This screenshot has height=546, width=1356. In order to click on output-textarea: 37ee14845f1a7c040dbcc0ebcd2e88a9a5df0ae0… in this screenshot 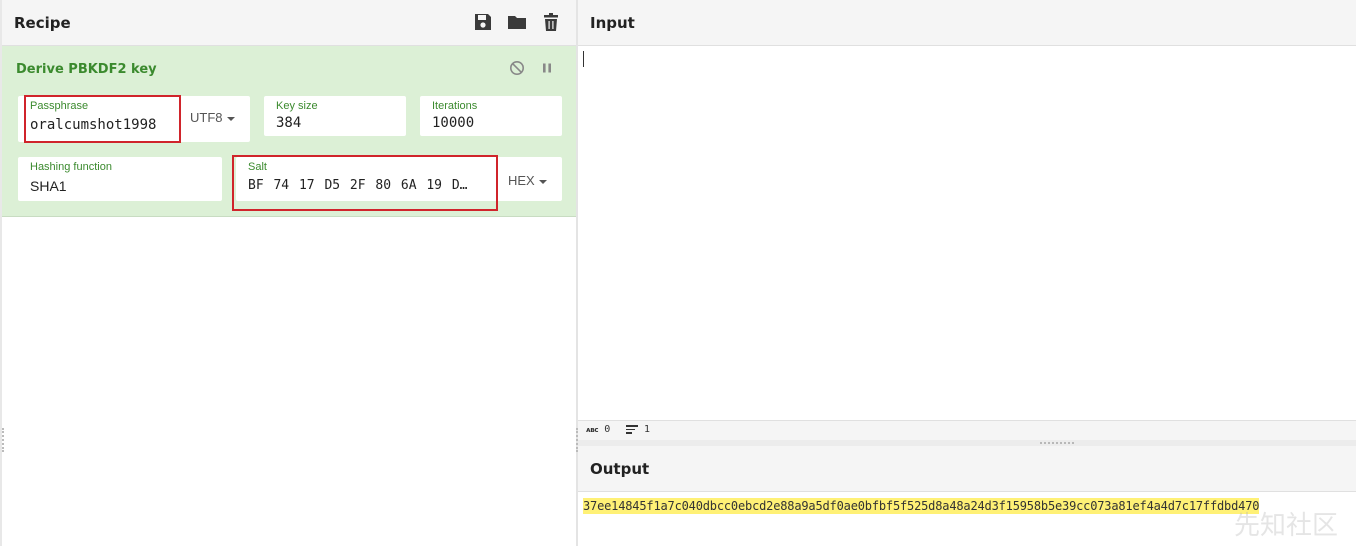, I will do `click(967, 519)`.